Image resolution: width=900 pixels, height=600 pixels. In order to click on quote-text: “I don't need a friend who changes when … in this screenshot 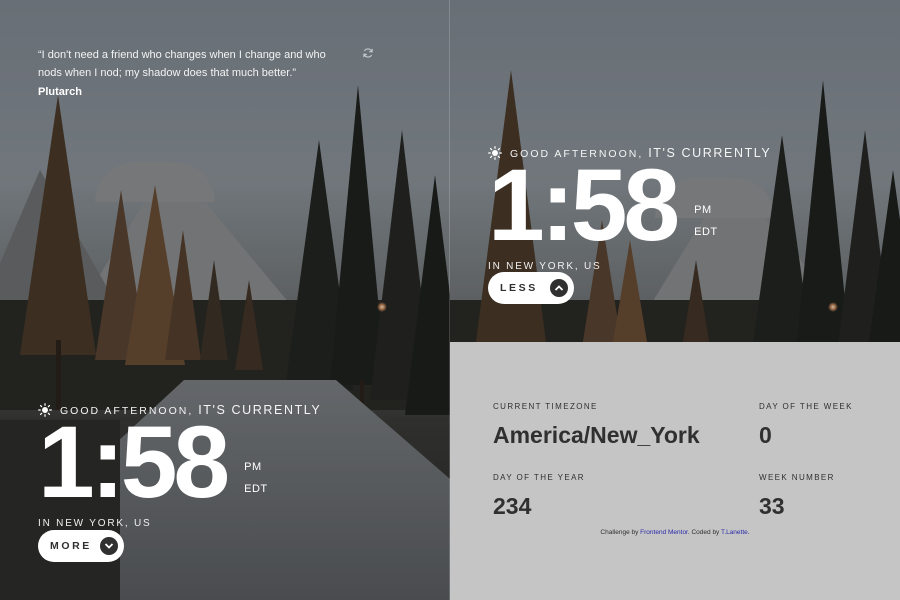, I will do `click(182, 64)`.